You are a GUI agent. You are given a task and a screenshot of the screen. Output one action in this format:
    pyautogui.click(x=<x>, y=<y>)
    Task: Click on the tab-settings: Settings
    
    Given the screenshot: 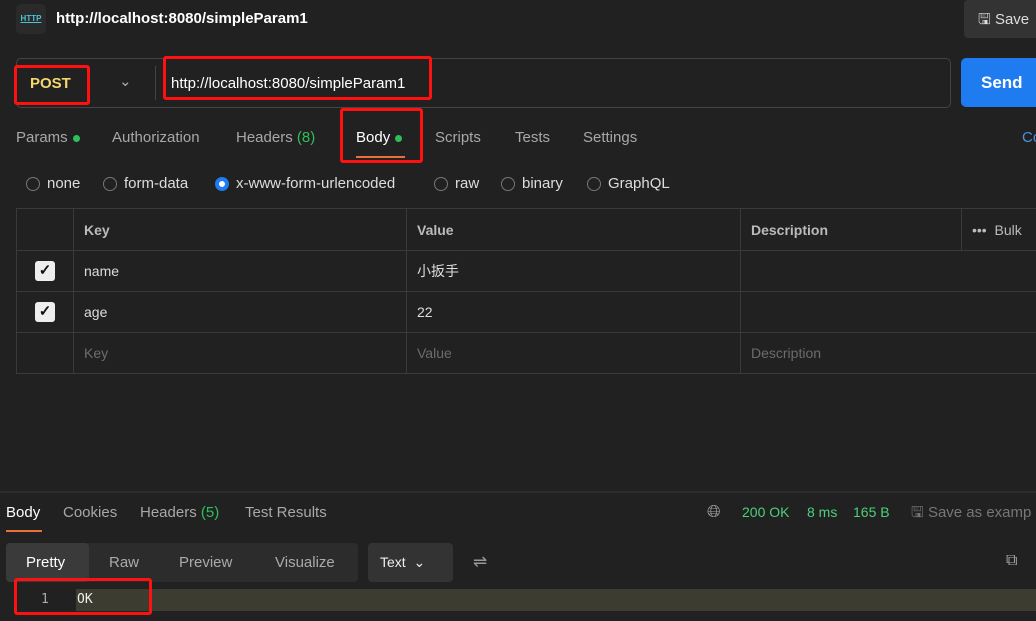 What is the action you would take?
    pyautogui.click(x=610, y=137)
    